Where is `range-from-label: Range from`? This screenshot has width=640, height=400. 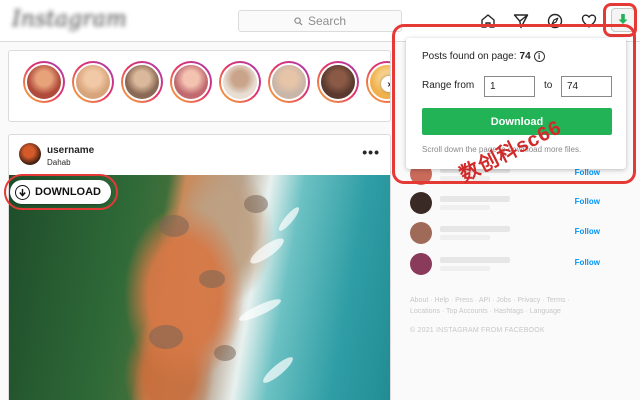
range-from-label: Range from is located at coordinates (448, 85).